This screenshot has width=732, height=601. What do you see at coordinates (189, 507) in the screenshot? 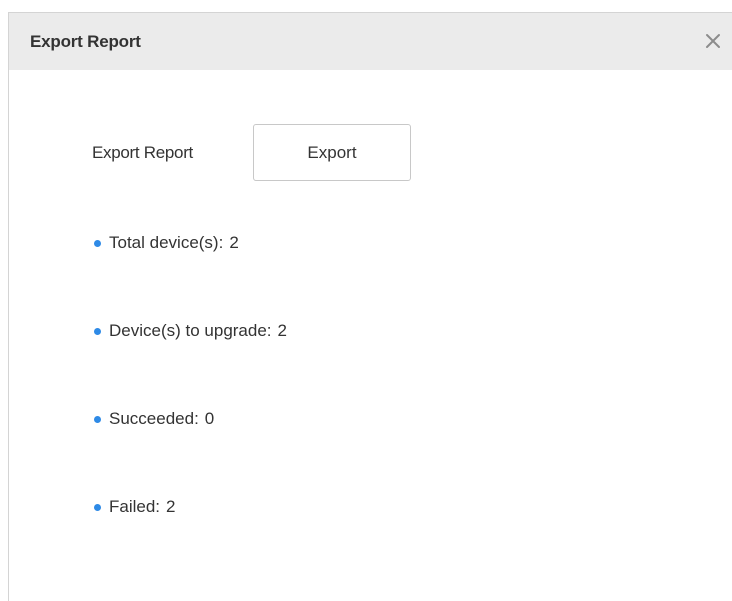
I see `stat-failed: Failed: 2` at bounding box center [189, 507].